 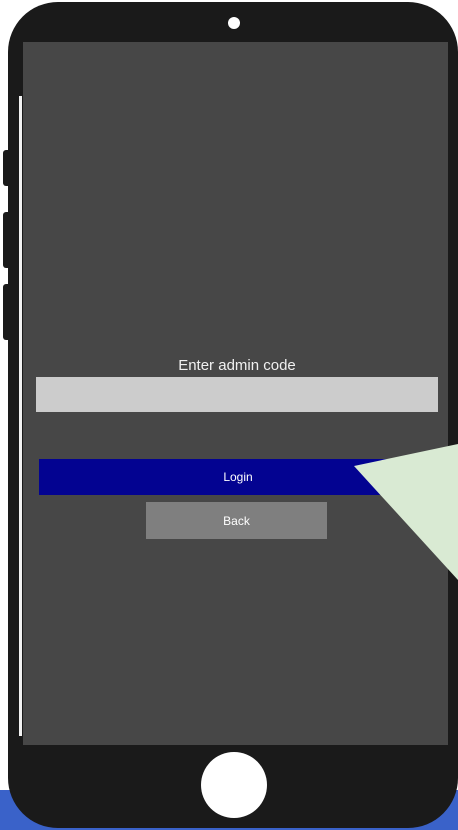 What do you see at coordinates (236, 520) in the screenshot?
I see `back-button: Back` at bounding box center [236, 520].